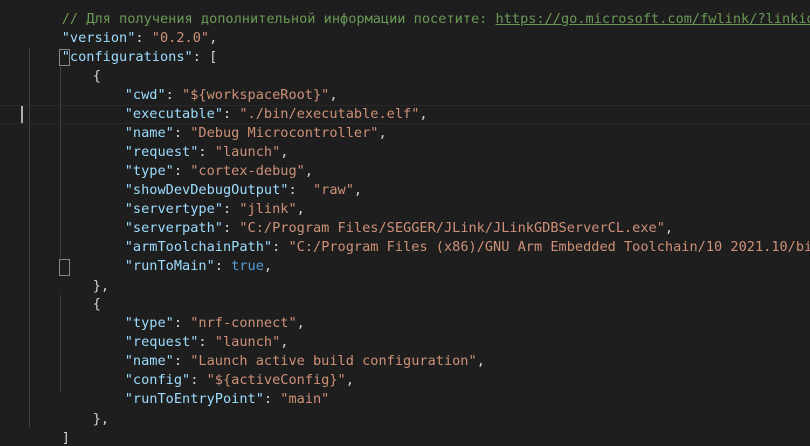 The height and width of the screenshot is (446, 810). Describe the element at coordinates (218, 171) in the screenshot. I see `code-line: "type": "cortex-debug",` at that location.